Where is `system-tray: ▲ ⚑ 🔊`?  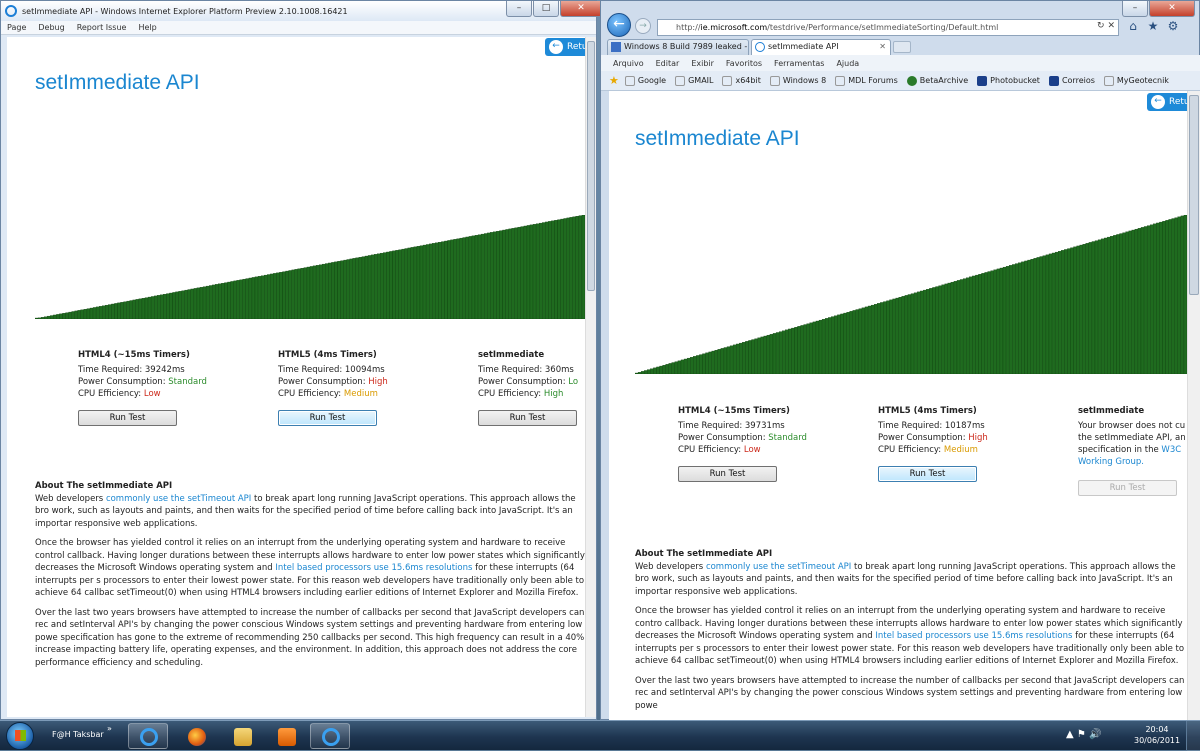 system-tray: ▲ ⚑ 🔊 is located at coordinates (1083, 734).